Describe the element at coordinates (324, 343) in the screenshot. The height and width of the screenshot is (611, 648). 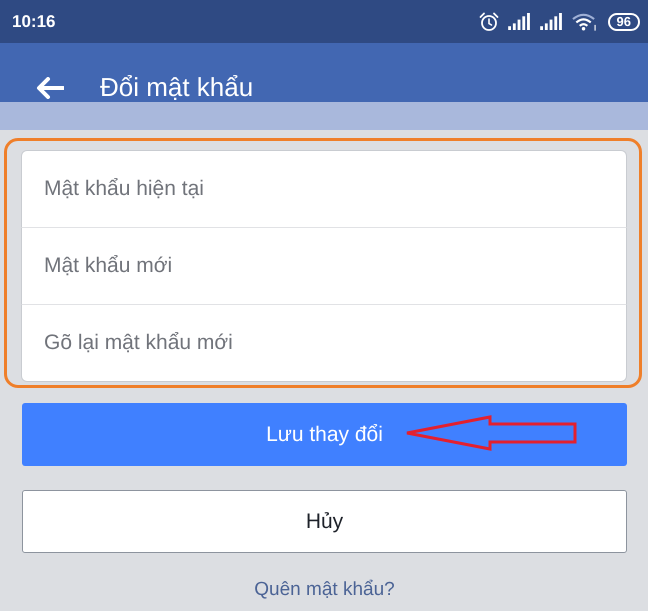
I see `password-field: Gõ lại mật khẩu mới` at that location.